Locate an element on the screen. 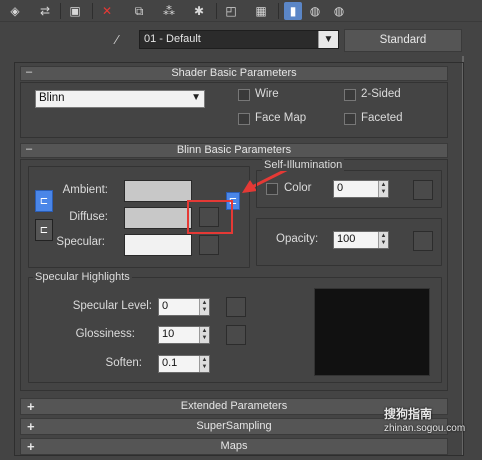 Image resolution: width=482 pixels, height=460 pixels. go-to-parent-icon: ▮ is located at coordinates (293, 11).